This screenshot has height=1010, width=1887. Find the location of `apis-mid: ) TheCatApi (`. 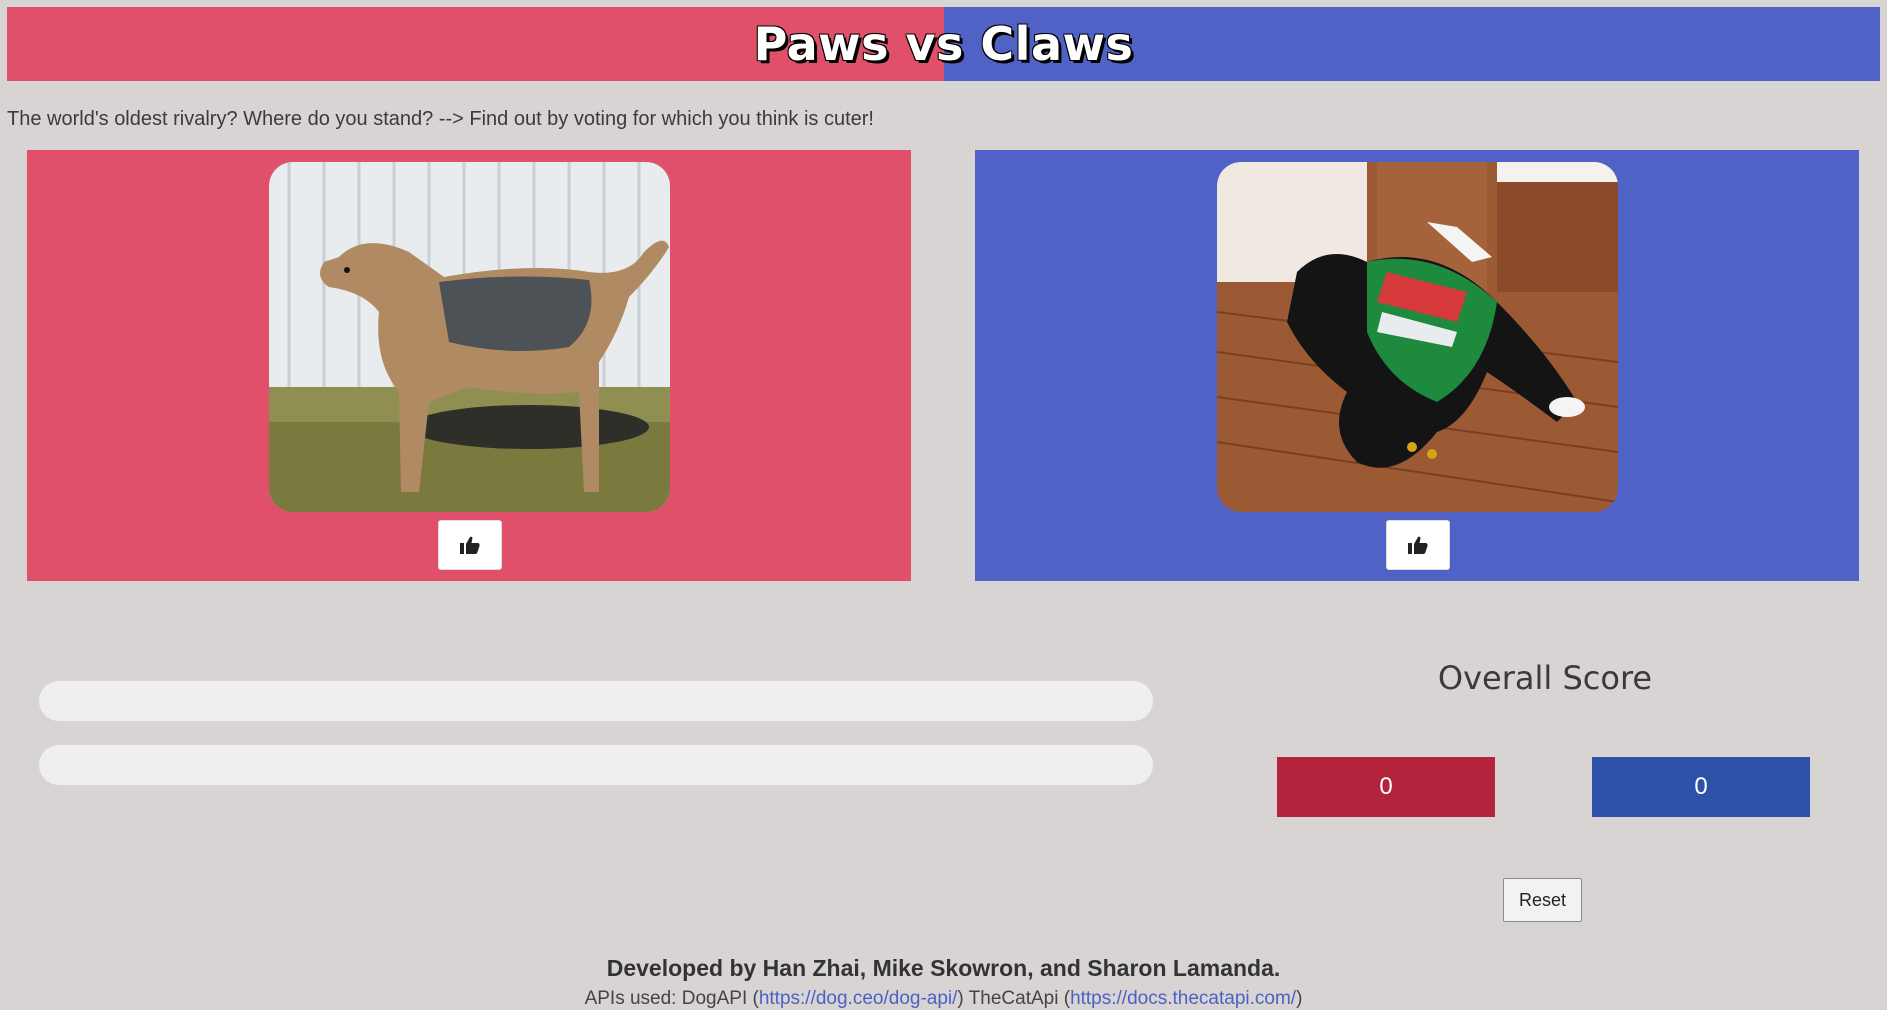

apis-mid: ) TheCatApi ( is located at coordinates (1014, 998).